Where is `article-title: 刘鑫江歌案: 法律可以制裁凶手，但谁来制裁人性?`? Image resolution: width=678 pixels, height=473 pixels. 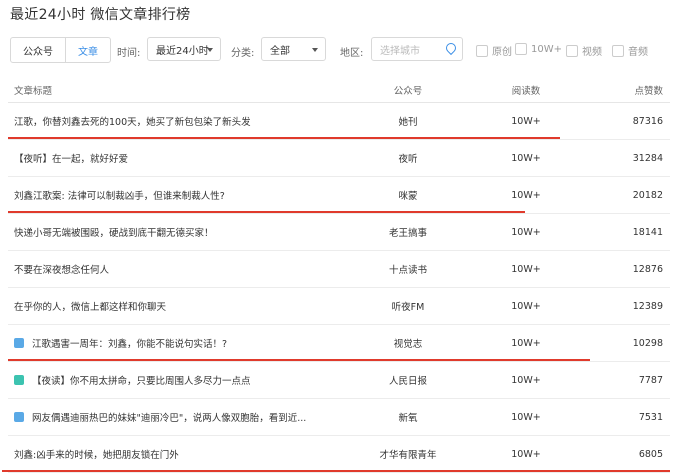
article-title: 刘鑫江歌案: 法律可以制裁凶手，但谁来制裁人性? is located at coordinates (119, 196).